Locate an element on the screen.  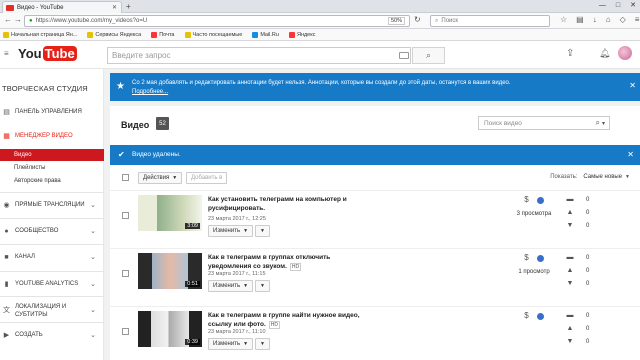
bookmark-item: Яндекс is located at coordinates (301, 34).